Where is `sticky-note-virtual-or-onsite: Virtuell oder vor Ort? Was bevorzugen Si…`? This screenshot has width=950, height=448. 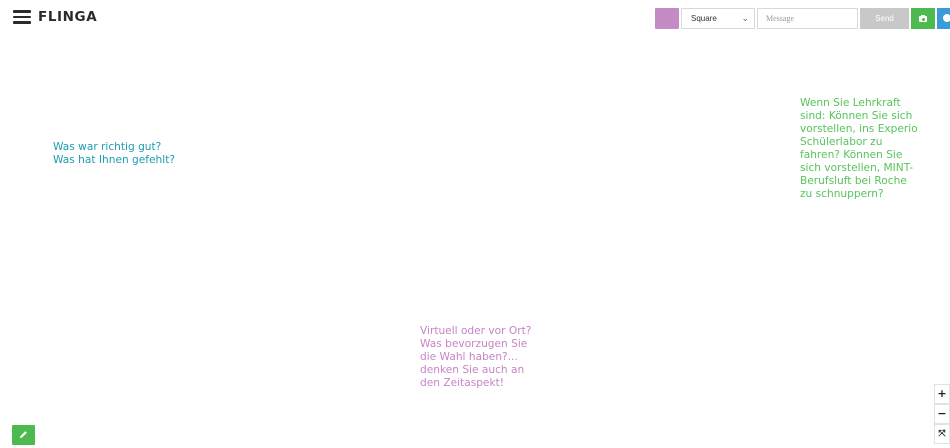 sticky-note-virtual-or-onsite: Virtuell oder vor Ort? Was bevorzugen Si… is located at coordinates (482, 357).